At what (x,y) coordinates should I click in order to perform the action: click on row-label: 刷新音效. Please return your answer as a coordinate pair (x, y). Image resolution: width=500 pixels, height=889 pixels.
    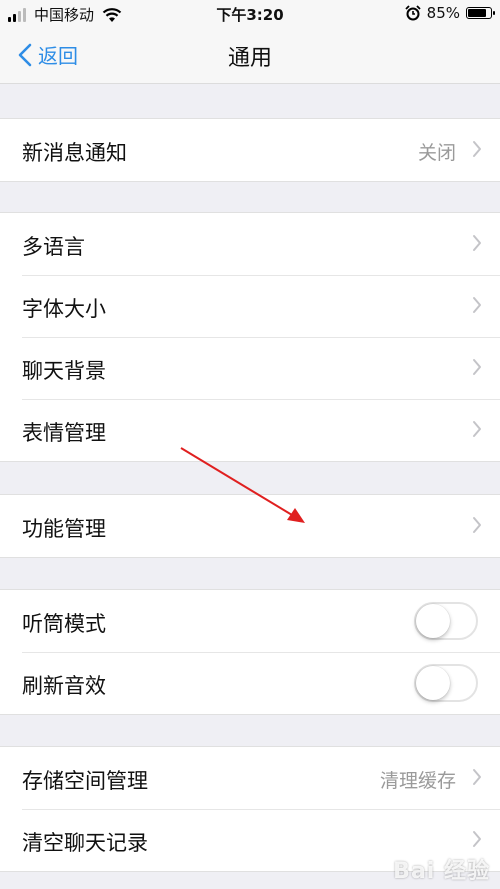
    Looking at the image, I should click on (64, 686).